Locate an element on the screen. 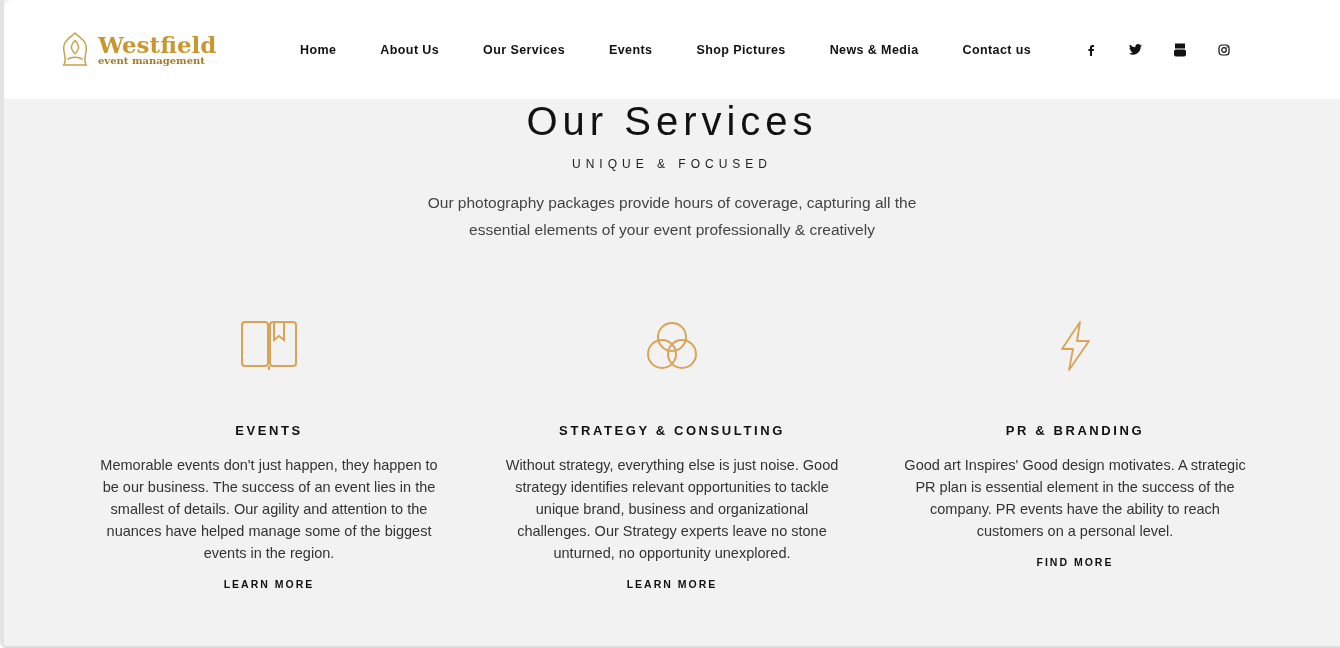  instagram-icon is located at coordinates (1224, 49).